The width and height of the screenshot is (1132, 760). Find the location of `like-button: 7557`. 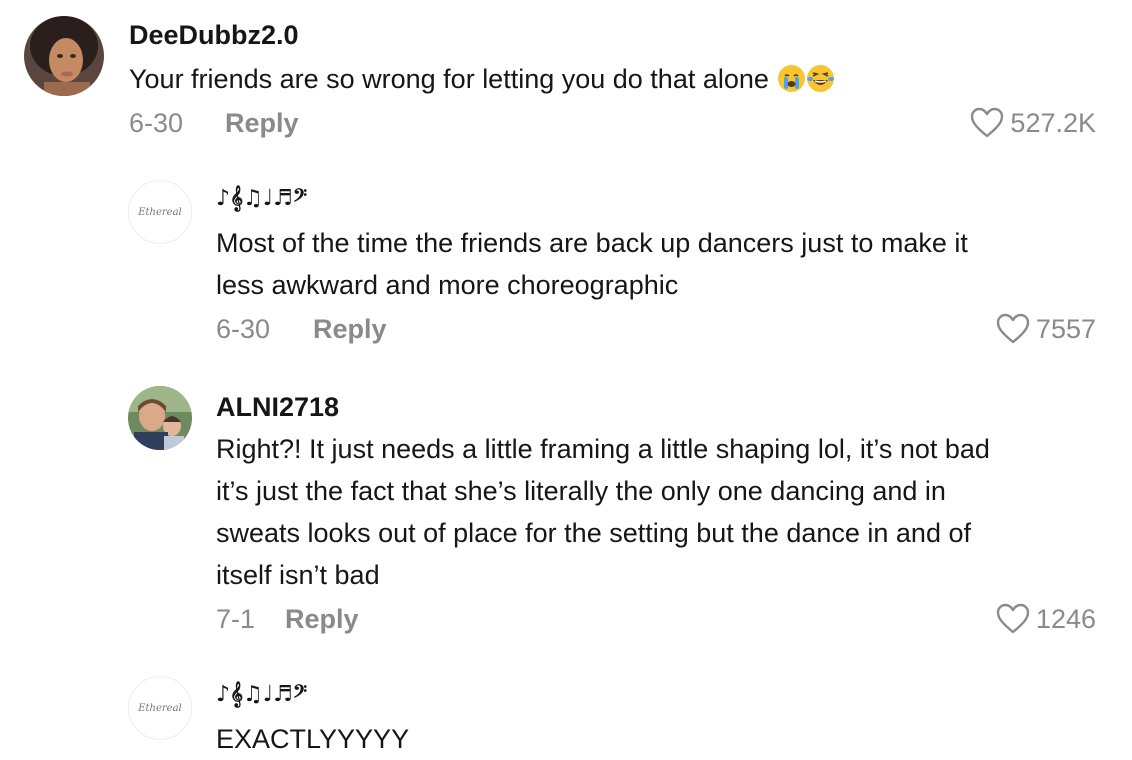

like-button: 7557 is located at coordinates (1046, 329).